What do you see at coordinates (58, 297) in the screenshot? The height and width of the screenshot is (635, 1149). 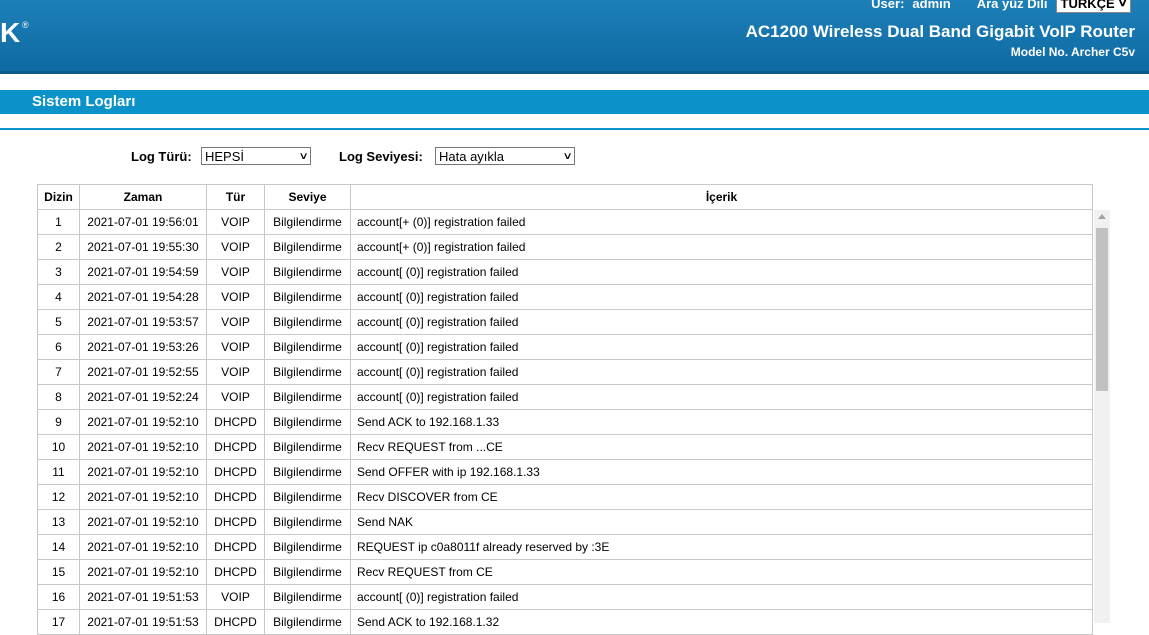 I see `cell-index: 4` at bounding box center [58, 297].